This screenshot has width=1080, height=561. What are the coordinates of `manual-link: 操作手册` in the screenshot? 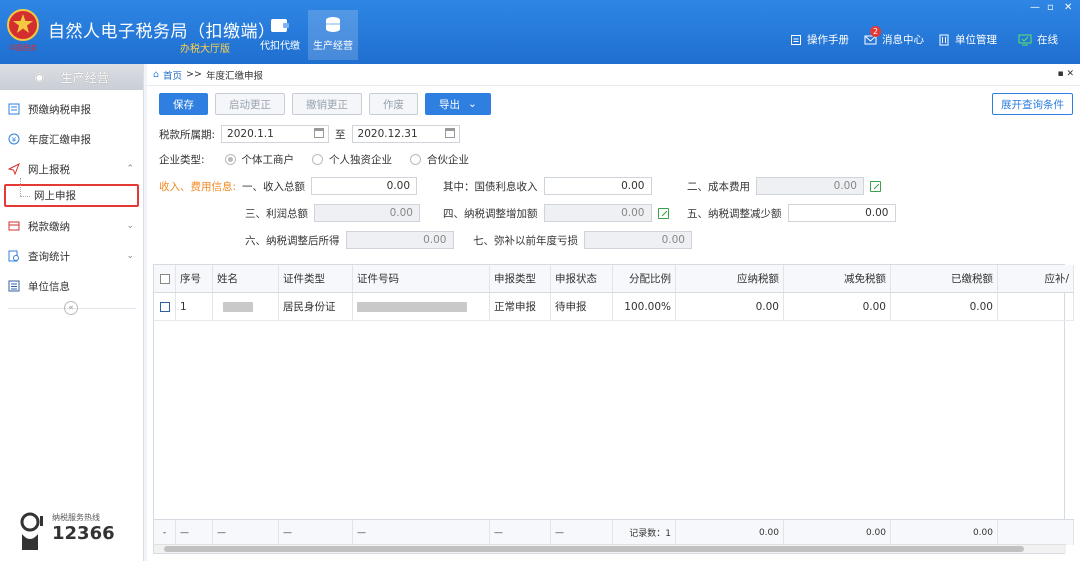 It's located at (819, 39).